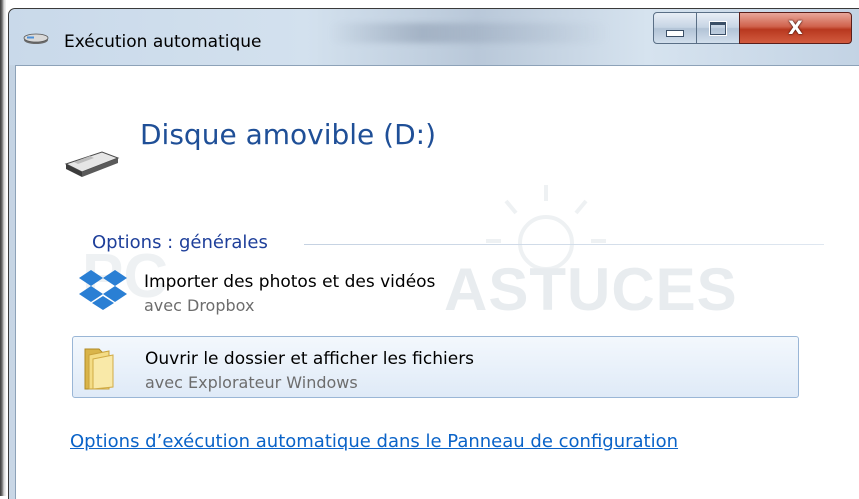 This screenshot has width=859, height=499. I want to click on maximize-button, so click(718, 28).